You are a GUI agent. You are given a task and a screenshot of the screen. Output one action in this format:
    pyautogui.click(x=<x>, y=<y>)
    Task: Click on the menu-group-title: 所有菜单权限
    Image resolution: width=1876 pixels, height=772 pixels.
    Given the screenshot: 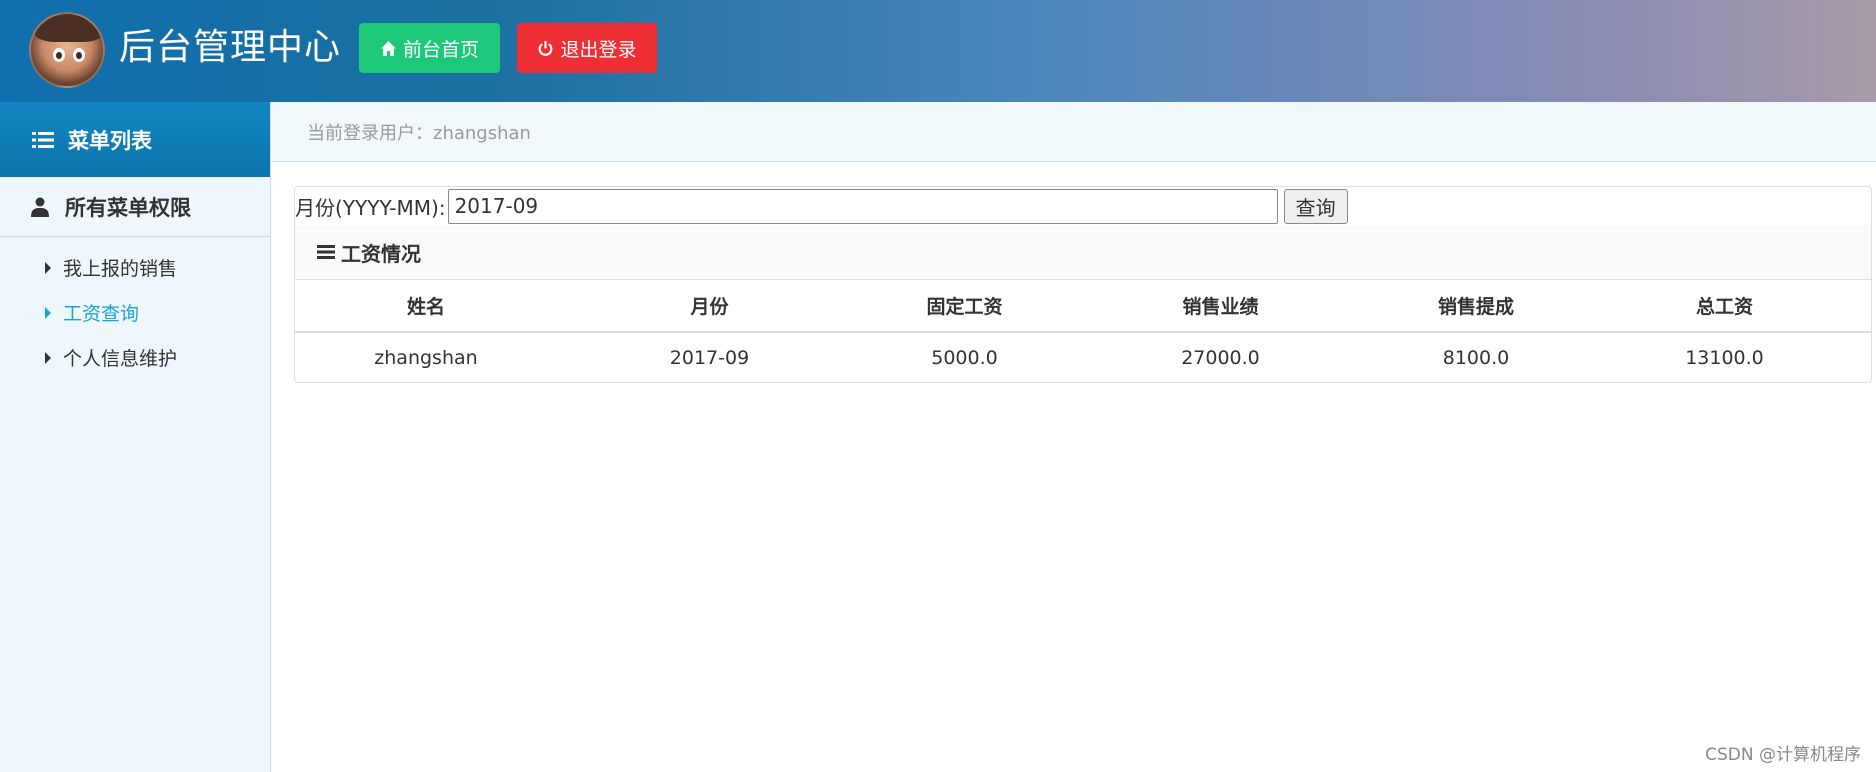 What is the action you would take?
    pyautogui.click(x=135, y=207)
    